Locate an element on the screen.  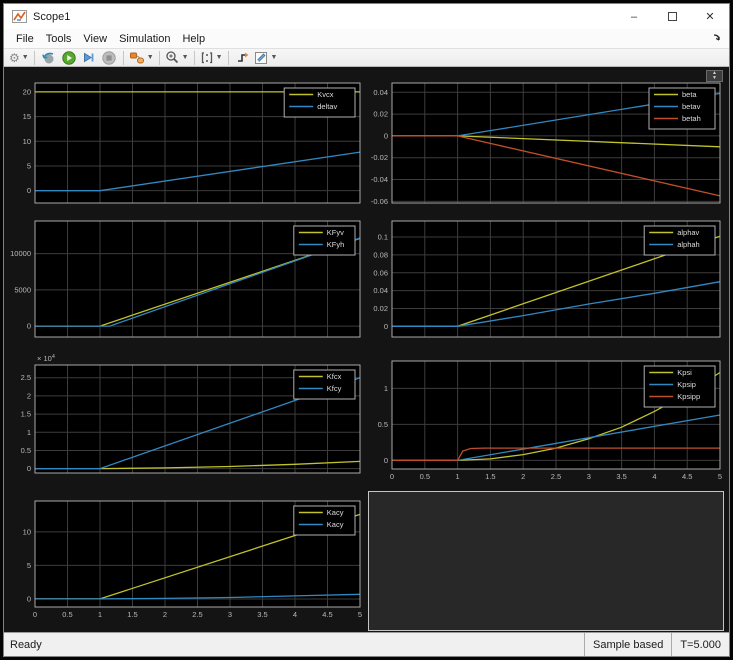
goto-model-icon is located at coordinates (48, 57).